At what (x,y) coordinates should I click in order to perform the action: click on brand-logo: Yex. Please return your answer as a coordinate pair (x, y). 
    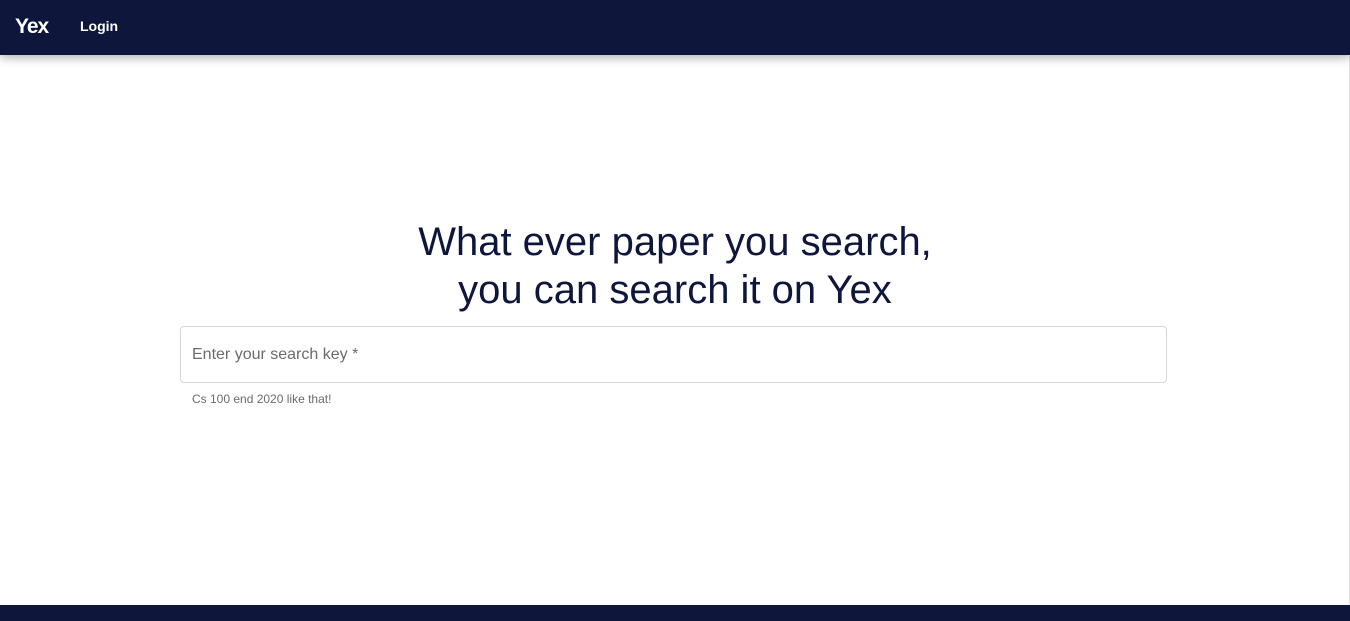
    Looking at the image, I should click on (32, 27).